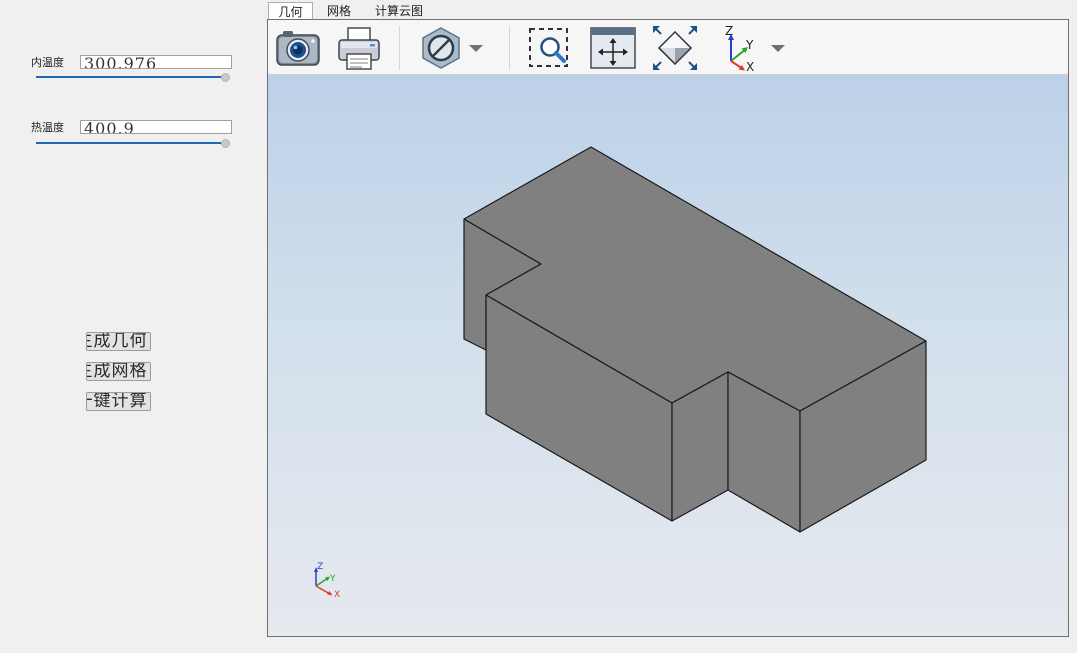  I want to click on triad-x-label: X, so click(337, 595).